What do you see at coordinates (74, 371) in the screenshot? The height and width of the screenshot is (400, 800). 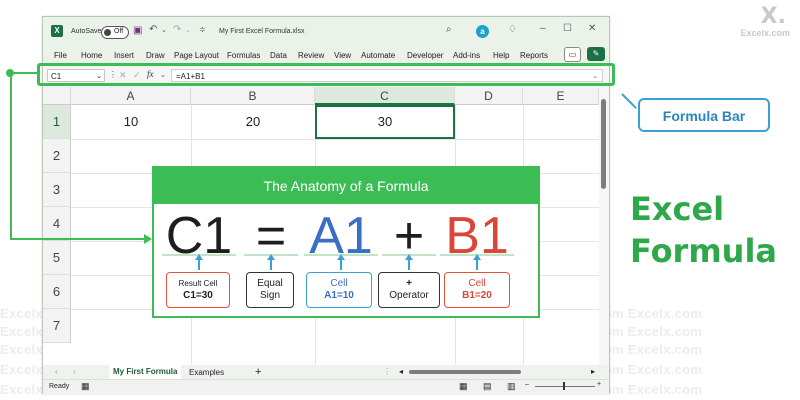 I see `next-sheet-icon: ›` at bounding box center [74, 371].